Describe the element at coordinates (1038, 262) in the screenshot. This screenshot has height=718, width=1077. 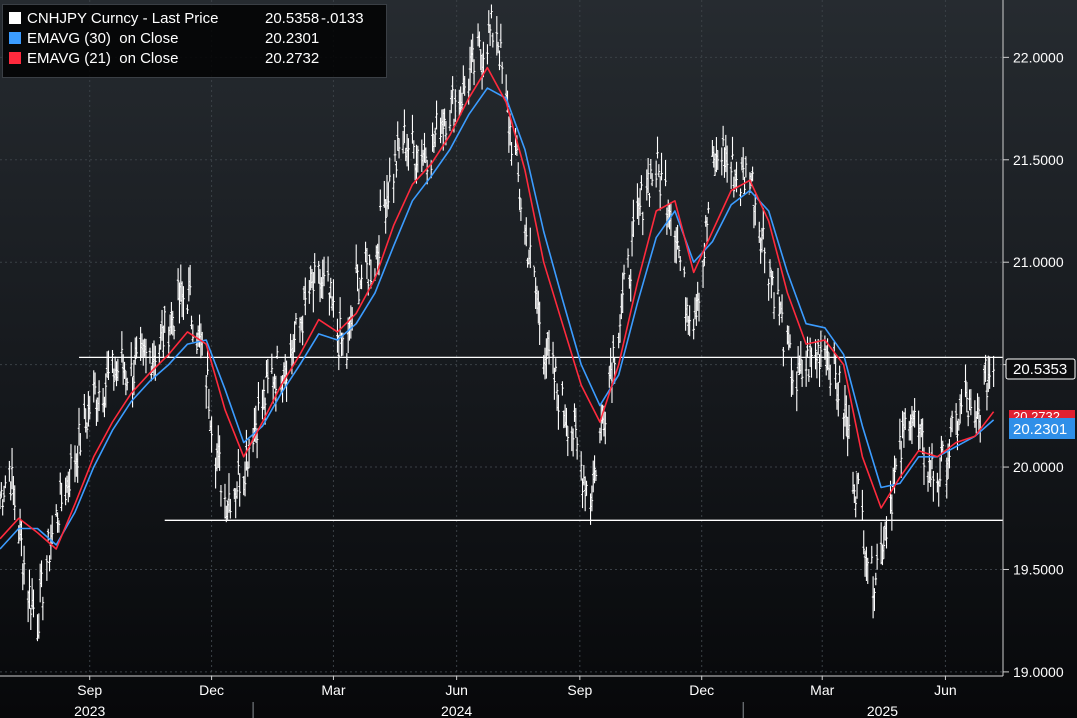
I see `y-tick-label: 21.0000` at that location.